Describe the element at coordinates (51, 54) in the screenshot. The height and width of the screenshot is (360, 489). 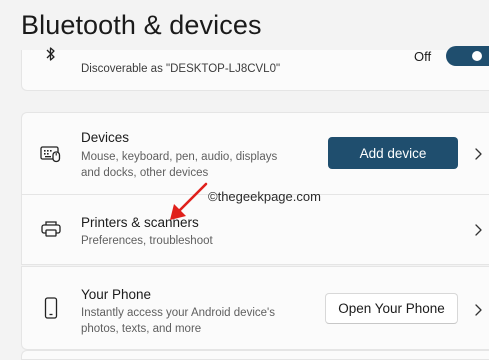
I see `bluetooth-icon` at that location.